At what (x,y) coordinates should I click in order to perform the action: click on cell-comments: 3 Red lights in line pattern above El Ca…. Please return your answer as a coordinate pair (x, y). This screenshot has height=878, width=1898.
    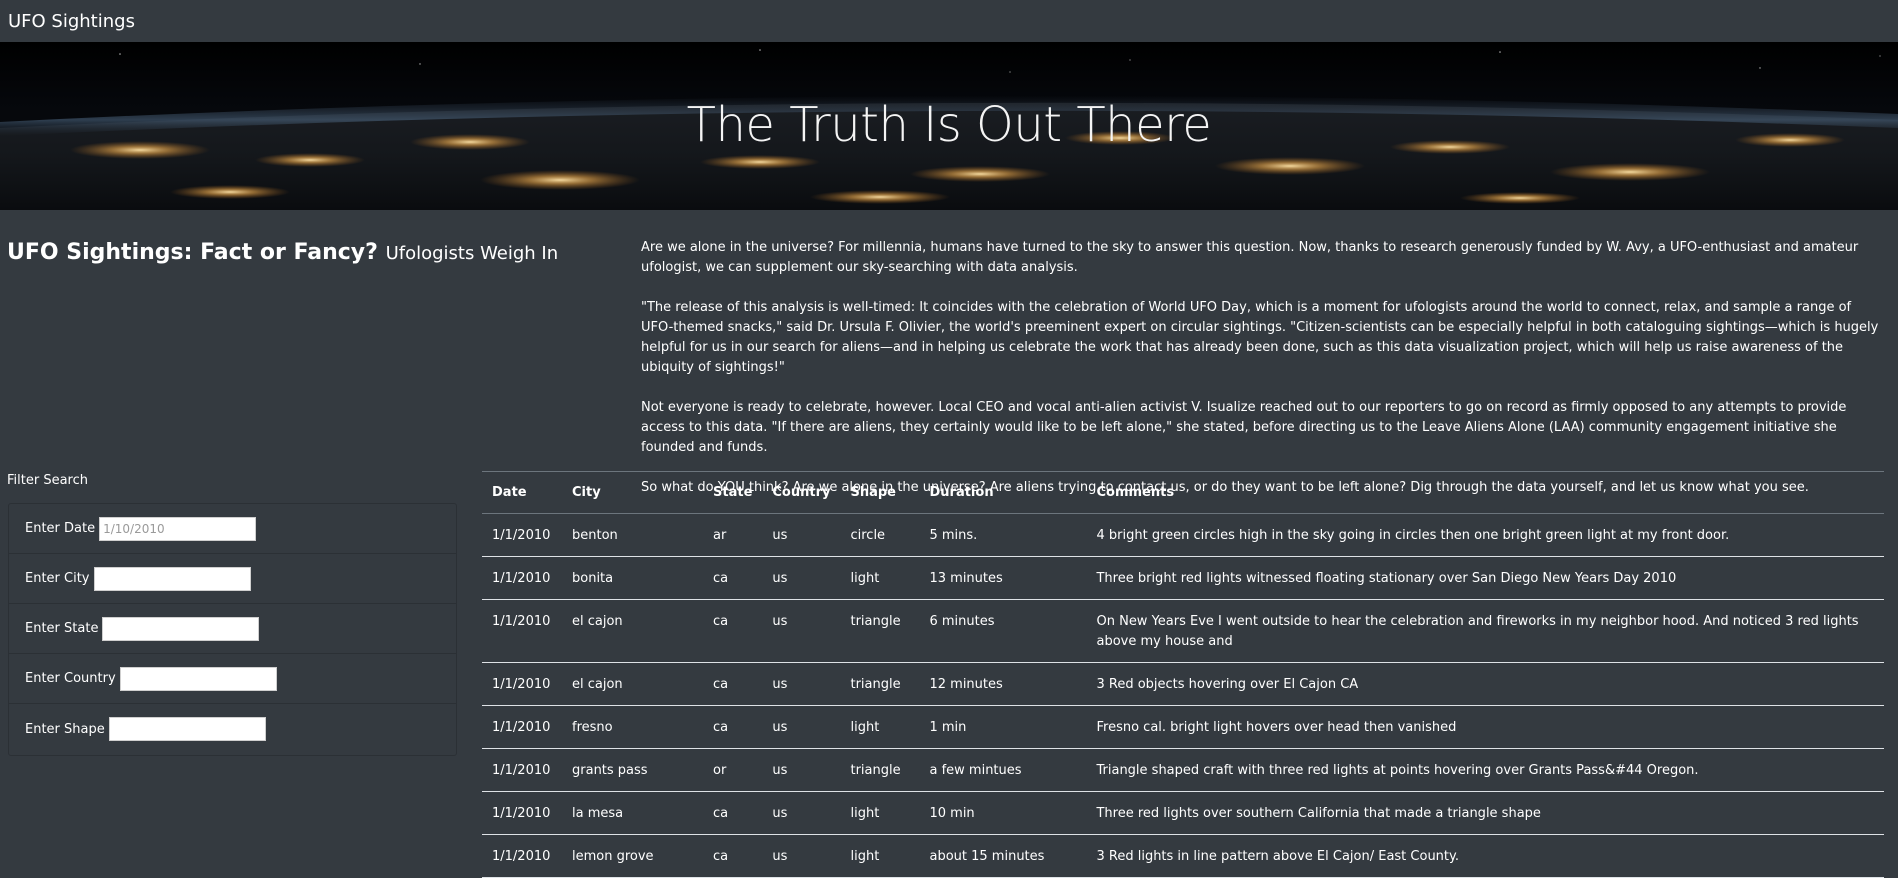
    Looking at the image, I should click on (1485, 856).